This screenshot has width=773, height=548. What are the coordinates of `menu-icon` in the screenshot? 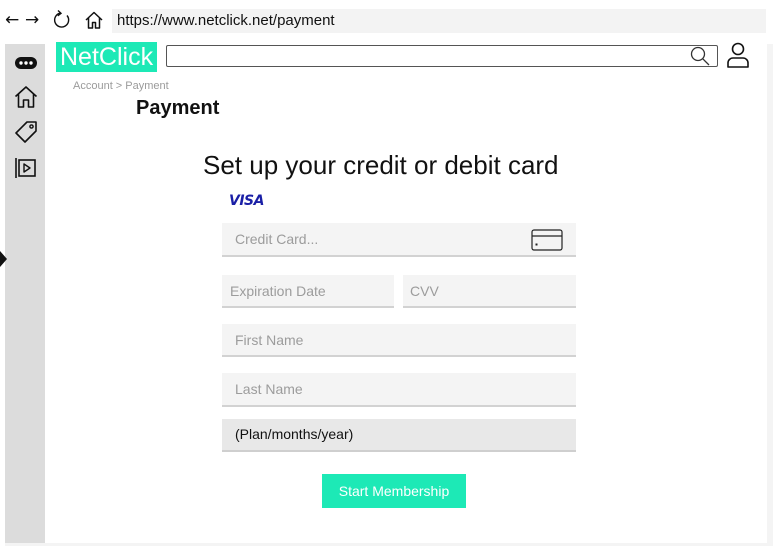 It's located at (26, 63).